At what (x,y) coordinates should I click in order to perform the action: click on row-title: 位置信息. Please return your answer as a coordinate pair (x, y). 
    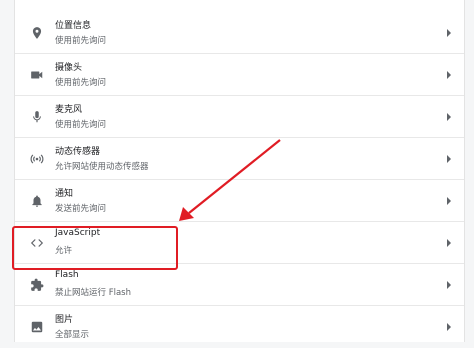
    Looking at the image, I should click on (73, 26).